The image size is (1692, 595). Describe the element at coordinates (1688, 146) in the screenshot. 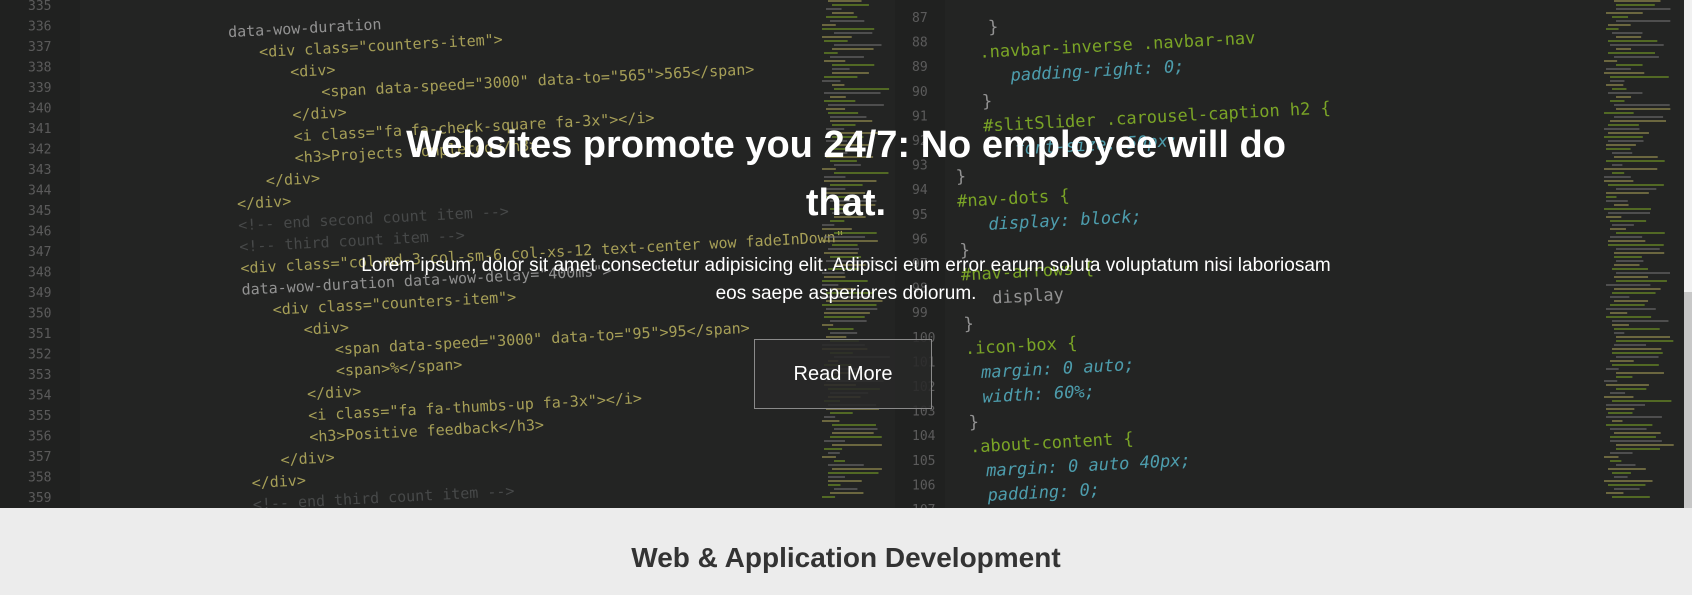

I see `scrollbar-thumb` at that location.